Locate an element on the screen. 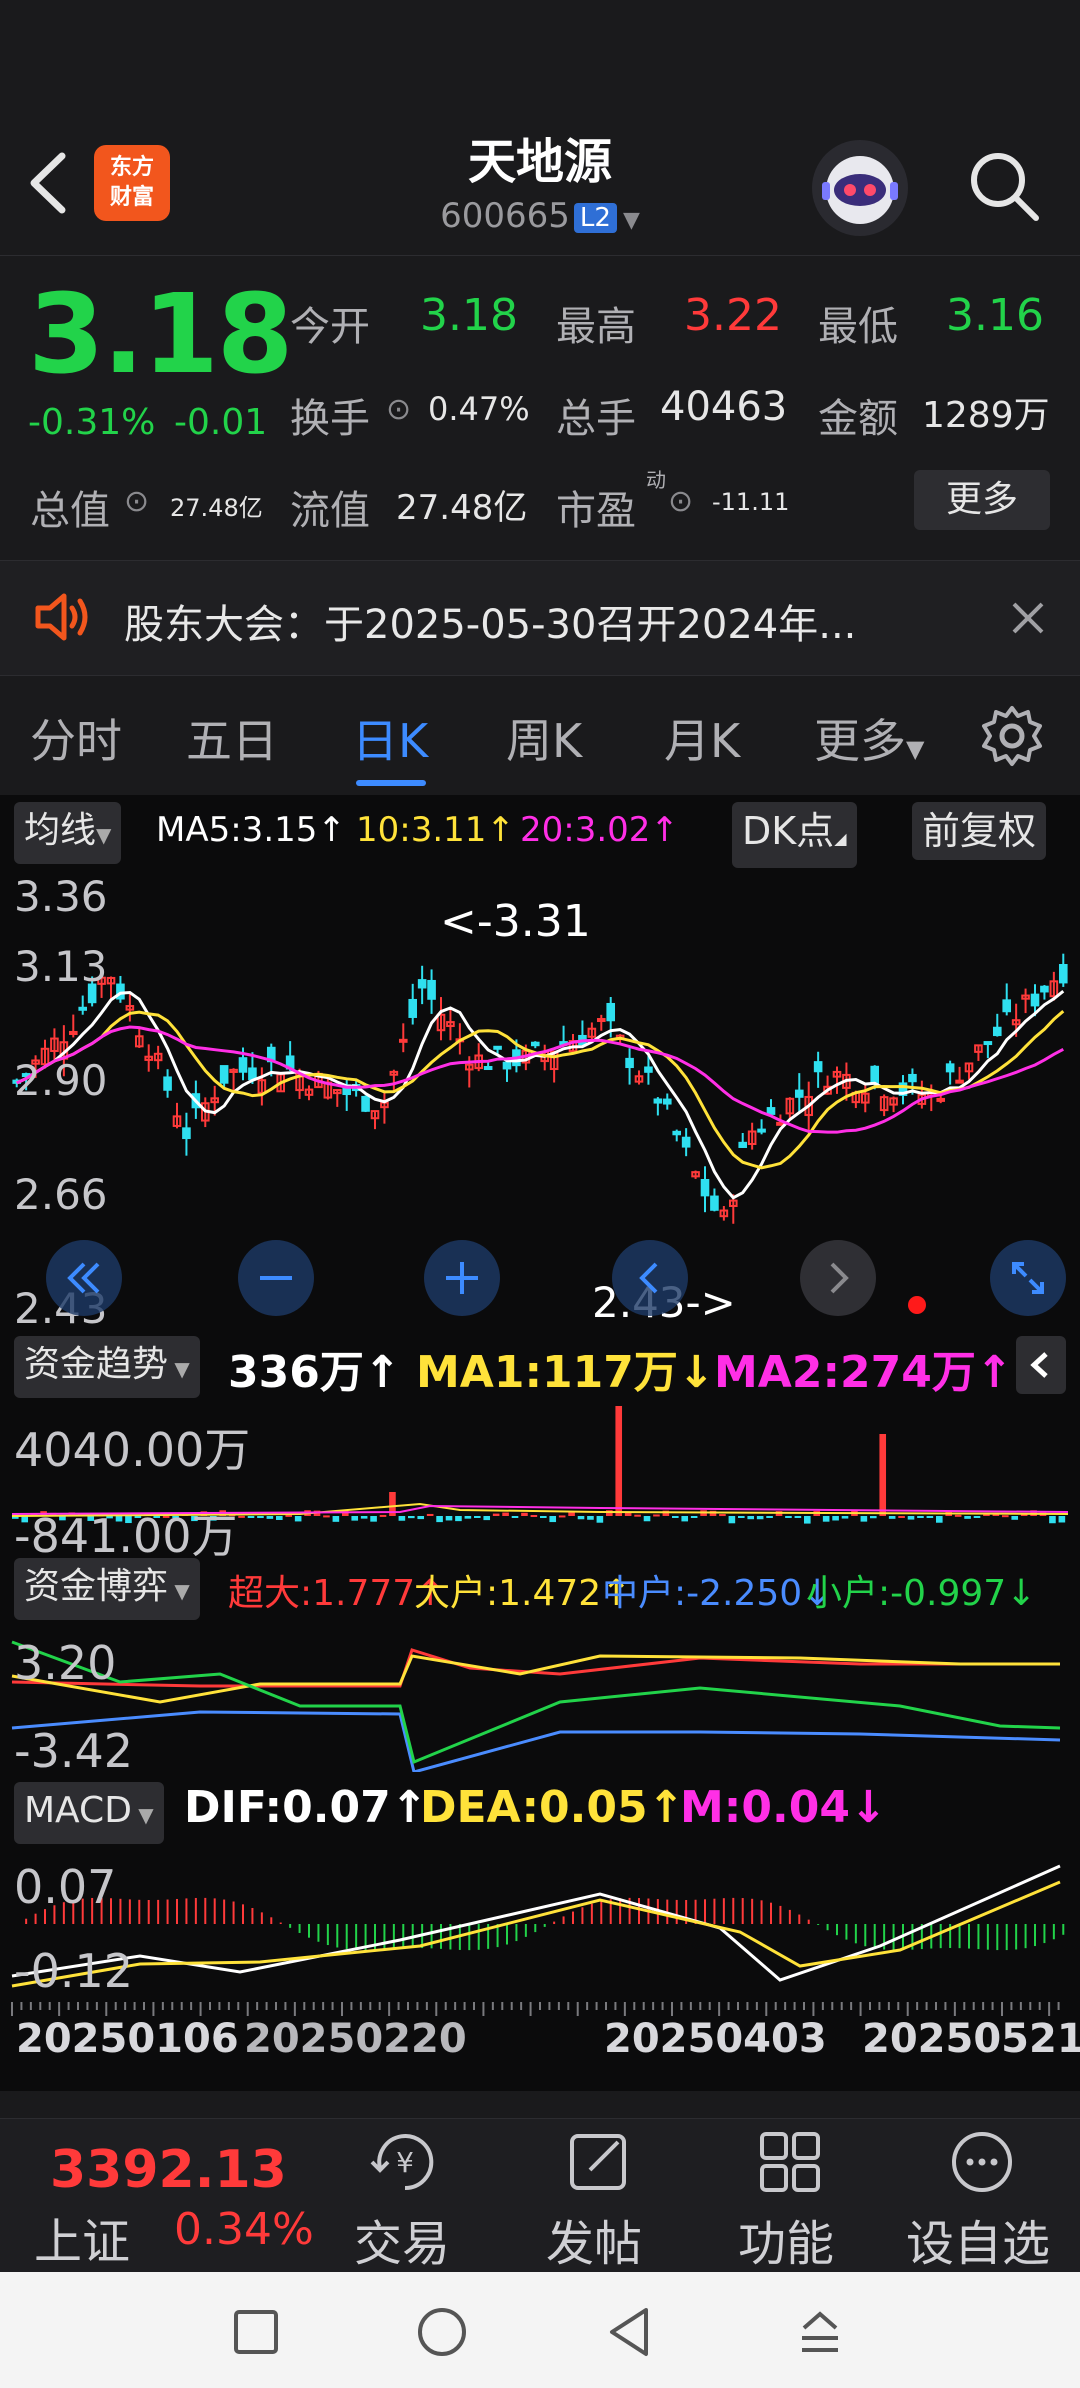 The height and width of the screenshot is (2388, 1080). tab-daily-k: 日K is located at coordinates (390, 738).